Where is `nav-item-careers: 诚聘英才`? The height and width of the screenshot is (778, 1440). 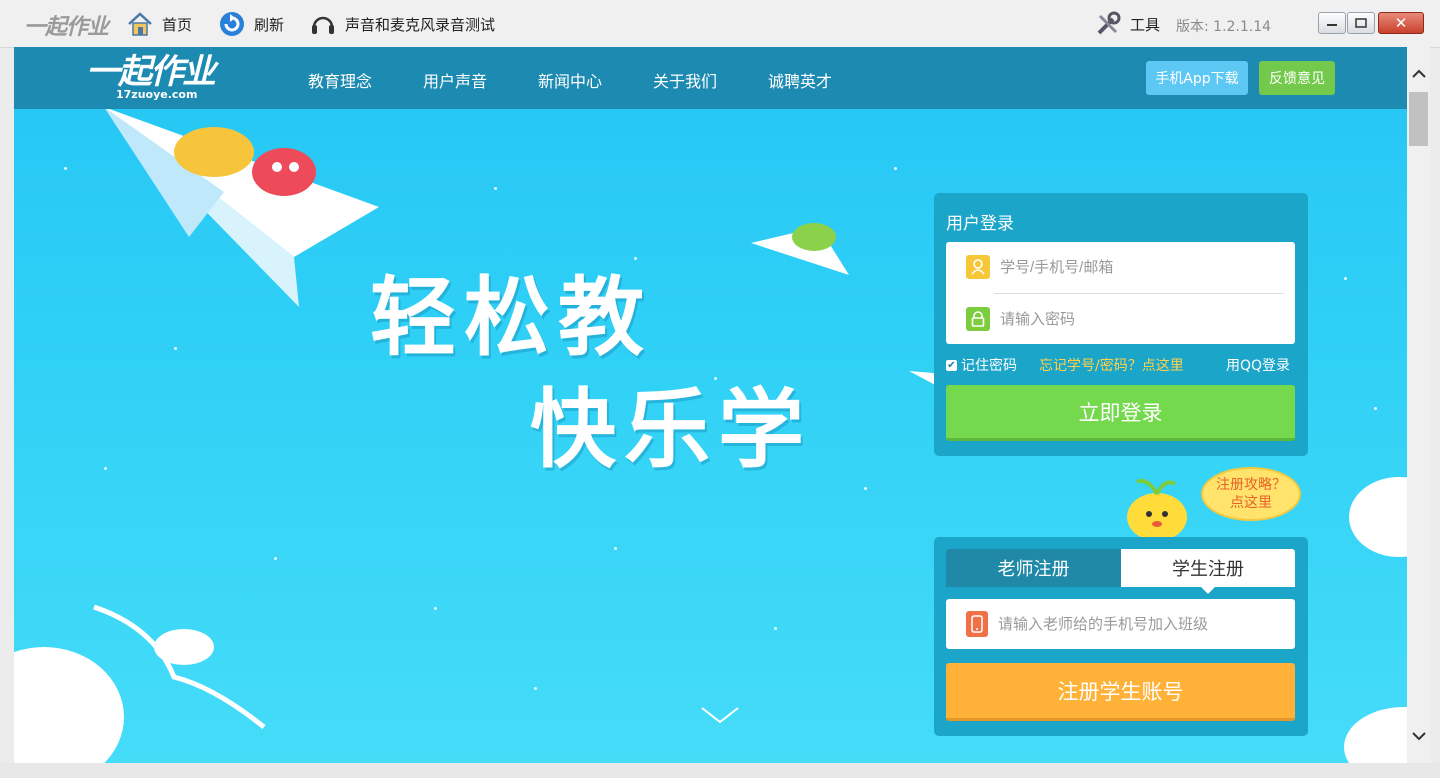
nav-item-careers: 诚聘英才 is located at coordinates (800, 80).